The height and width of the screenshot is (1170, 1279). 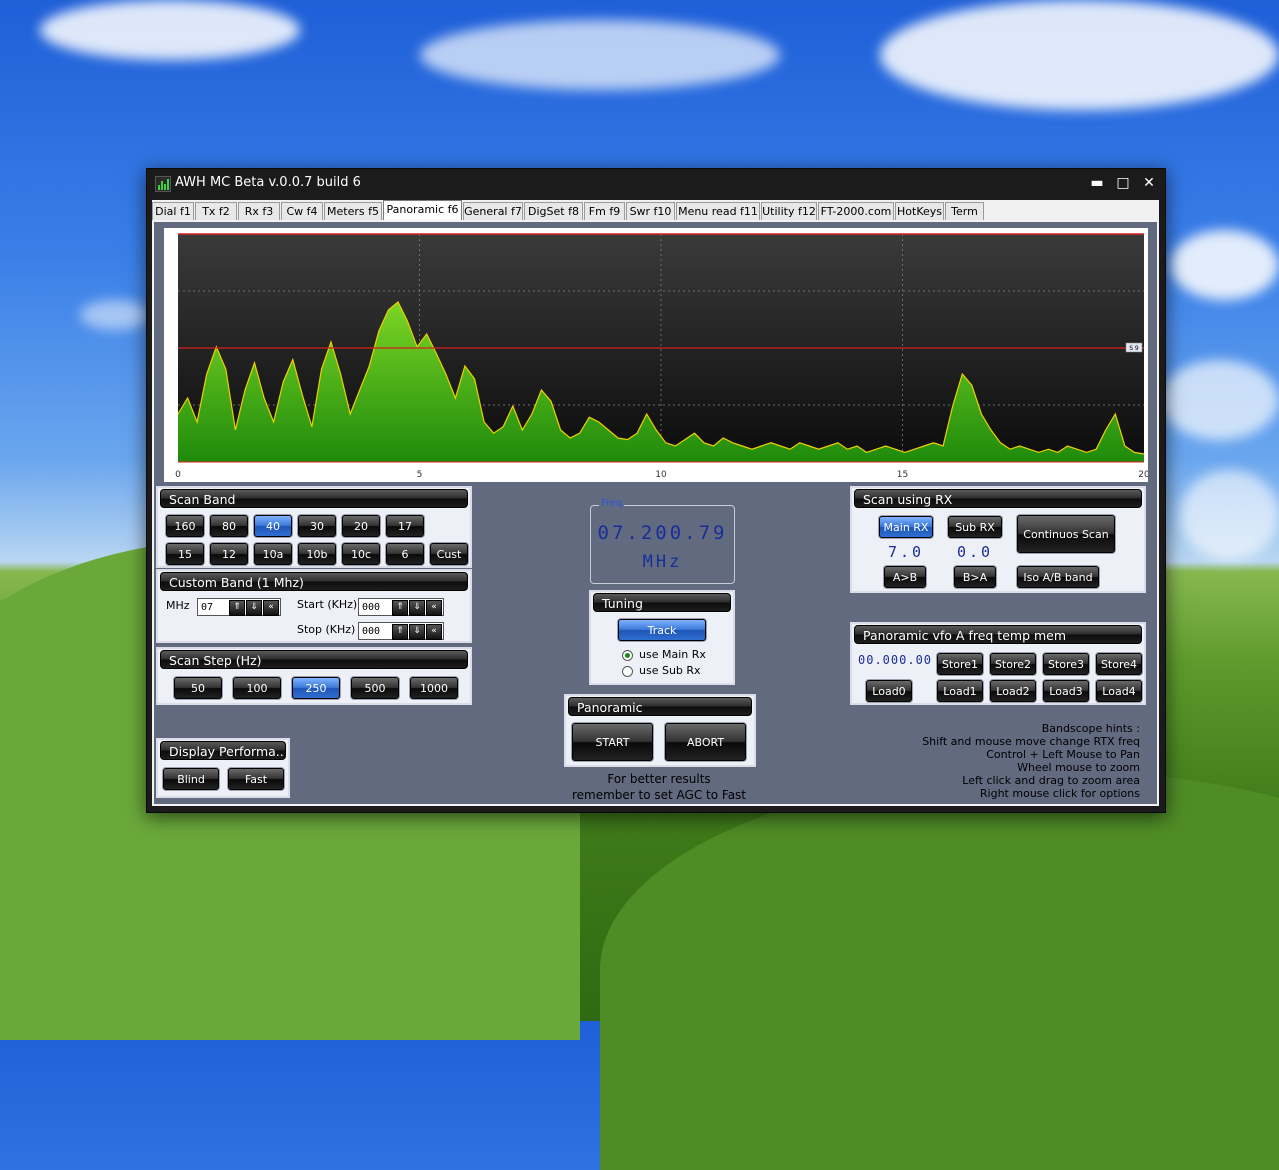 I want to click on store3-button: Store3, so click(x=1066, y=664).